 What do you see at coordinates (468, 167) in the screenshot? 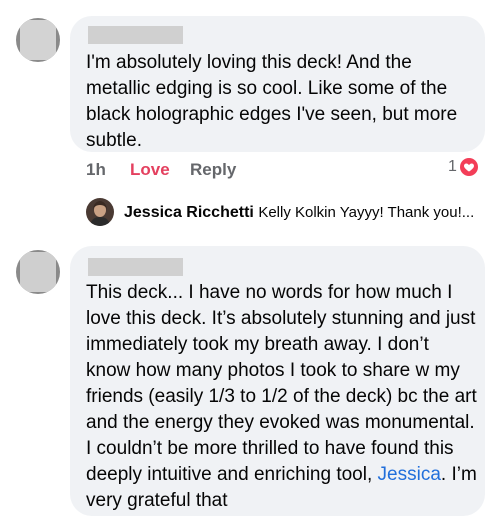
I see `heart-icon` at bounding box center [468, 167].